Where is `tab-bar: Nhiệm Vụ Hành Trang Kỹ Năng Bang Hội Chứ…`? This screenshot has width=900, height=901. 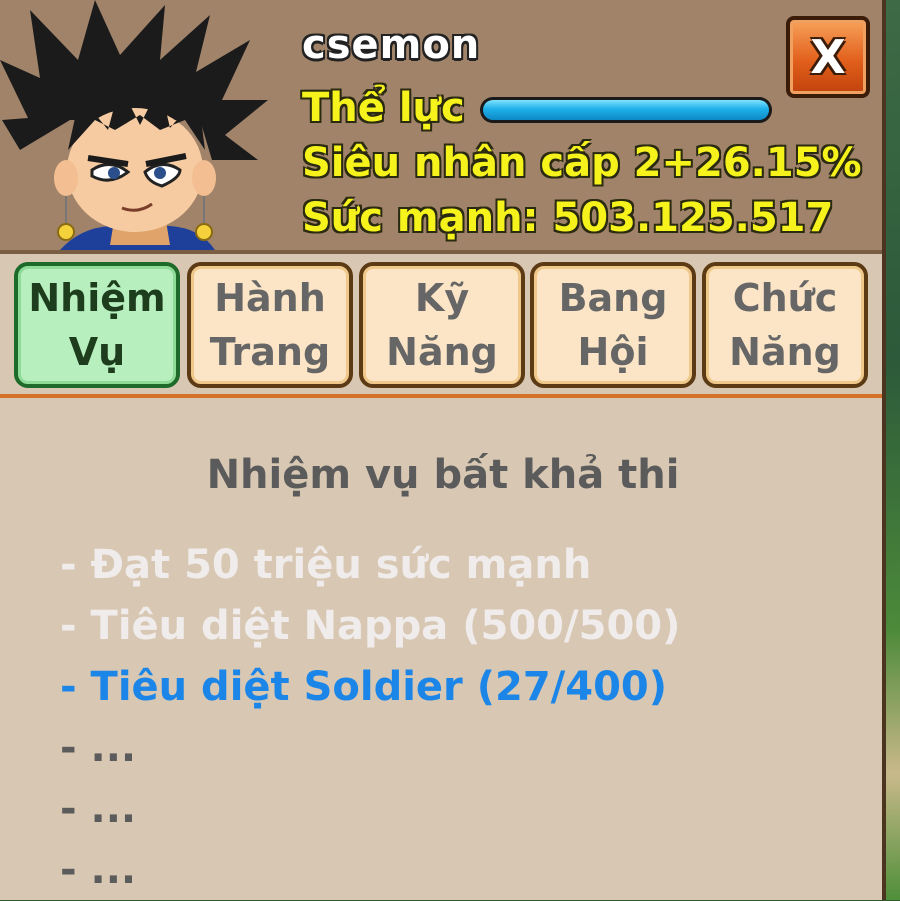
tab-bar: Nhiệm Vụ Hành Trang Kỹ Năng Bang Hội Chứ… is located at coordinates (444, 325).